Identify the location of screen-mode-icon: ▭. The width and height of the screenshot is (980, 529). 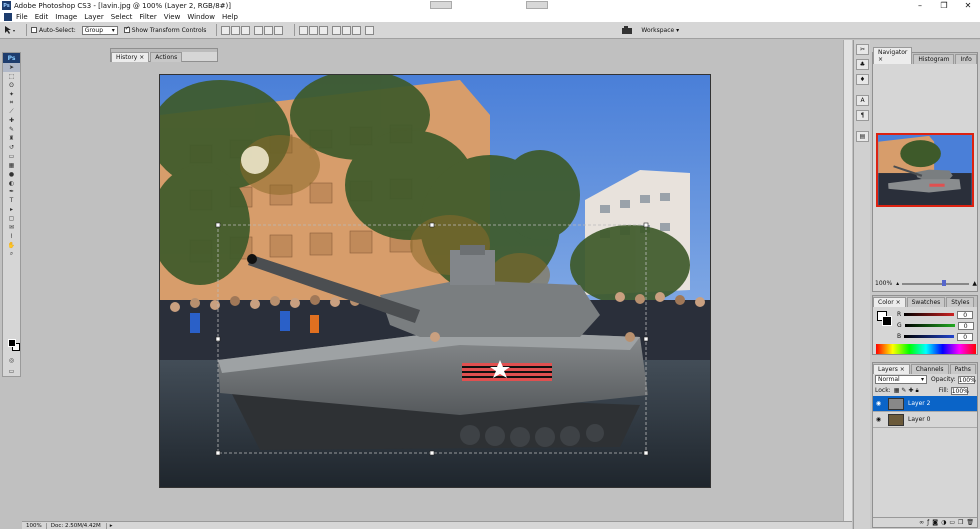
(11, 371).